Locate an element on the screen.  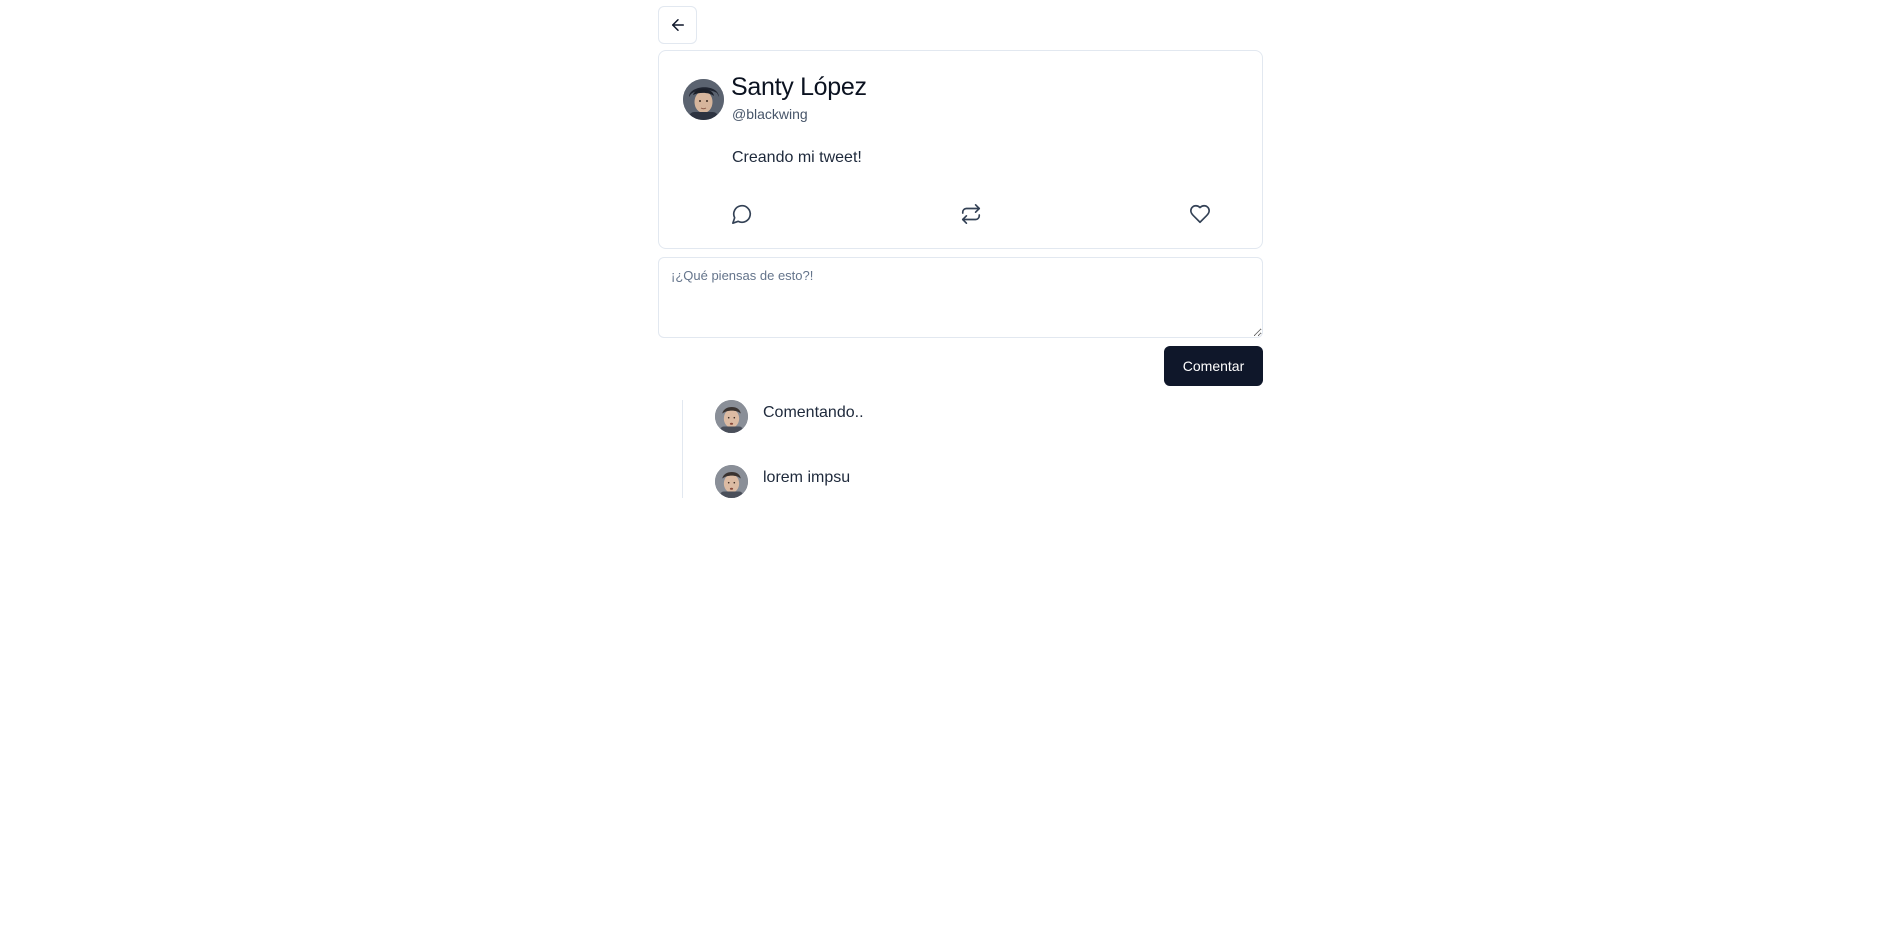
comment-item: Comentando.. is located at coordinates (989, 416).